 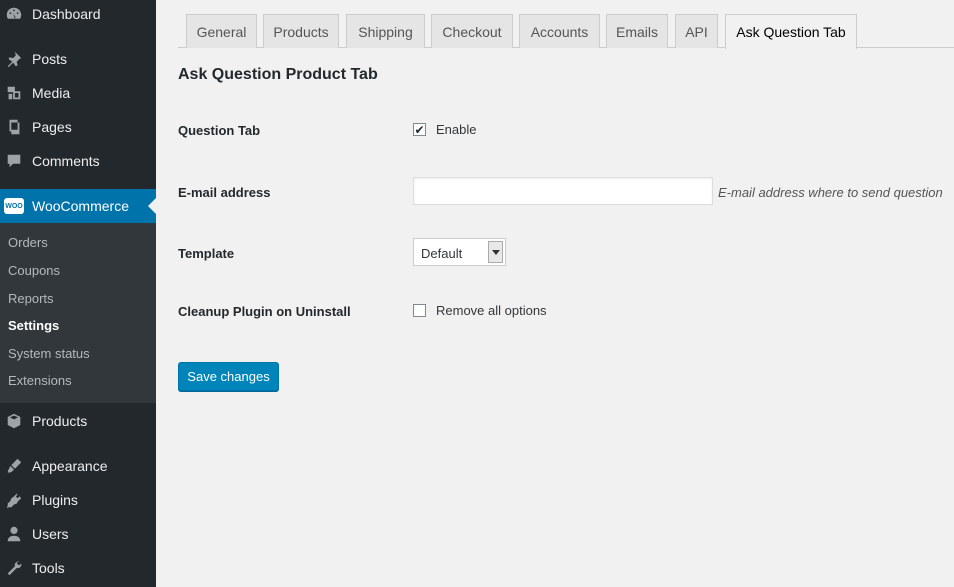 I want to click on brush-icon, so click(x=14, y=466).